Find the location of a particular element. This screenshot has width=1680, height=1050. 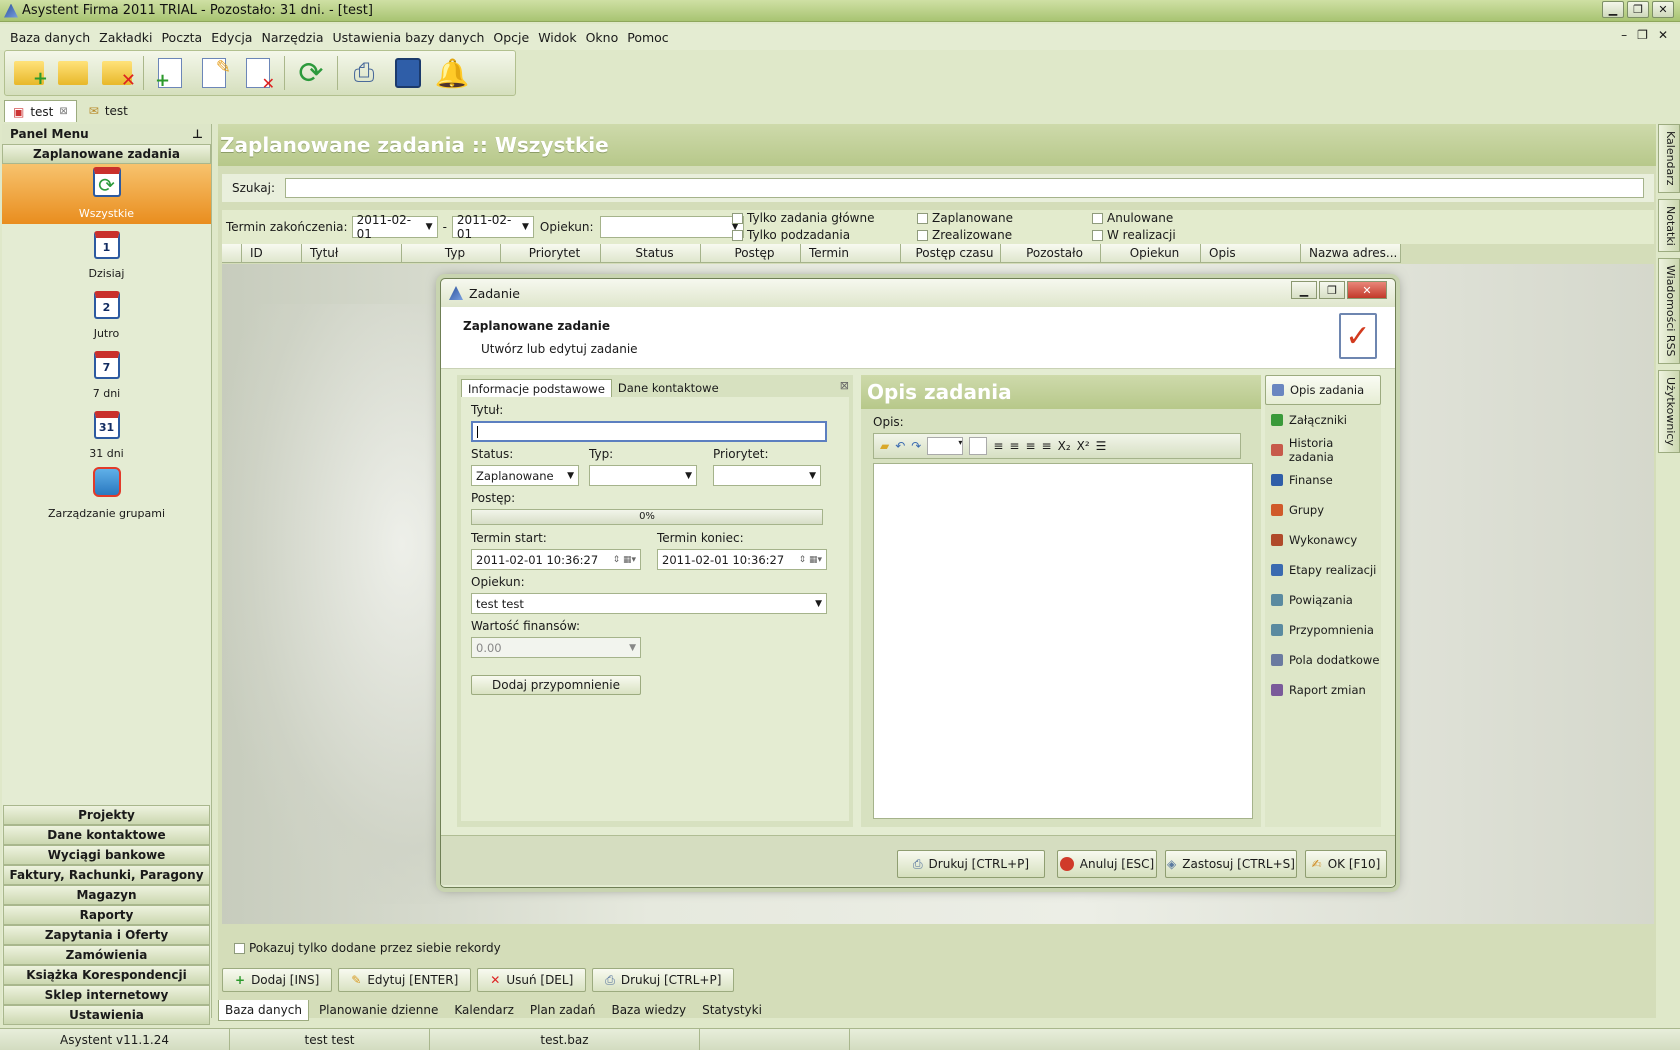

print-dialog-button: ⎙ Drukuj [CTRL+P] is located at coordinates (971, 864).